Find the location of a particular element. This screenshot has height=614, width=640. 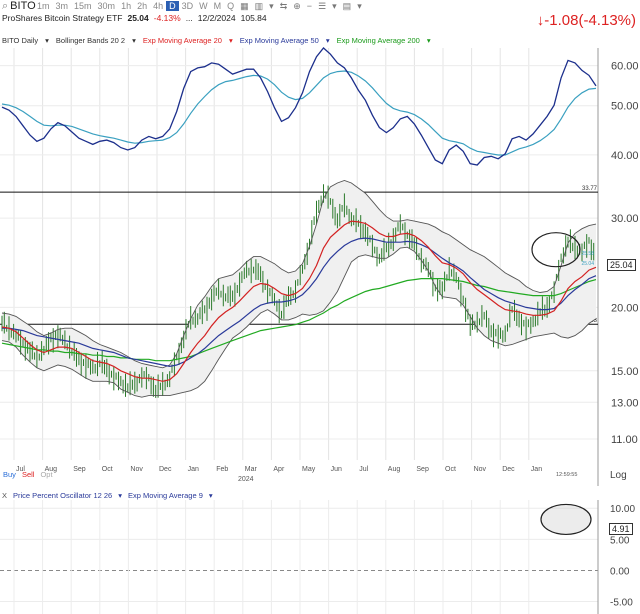

change-percent: -4.13% is located at coordinates (167, 18).